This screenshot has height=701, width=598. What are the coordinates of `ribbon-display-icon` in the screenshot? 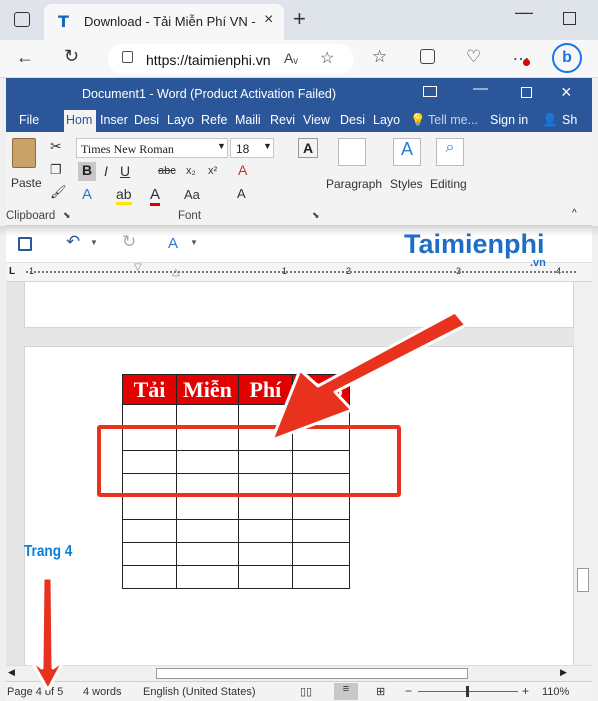 It's located at (430, 91).